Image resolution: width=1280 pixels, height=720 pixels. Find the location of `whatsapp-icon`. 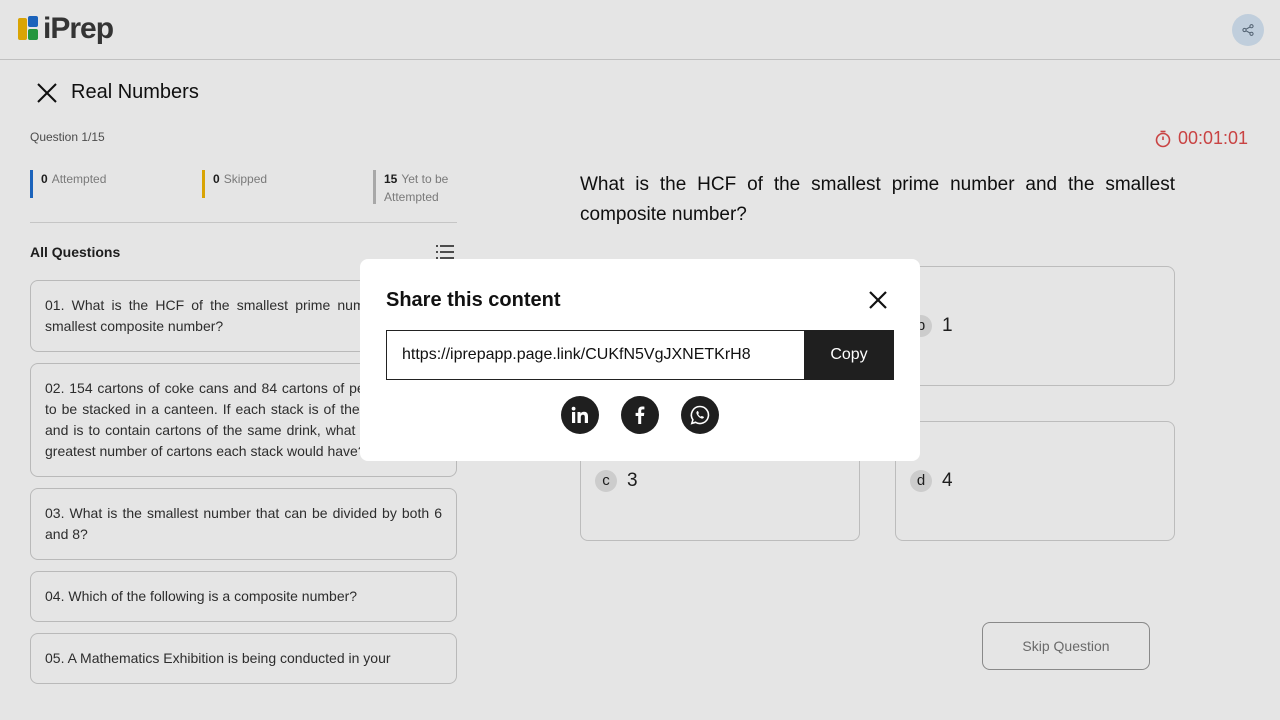

whatsapp-icon is located at coordinates (700, 415).